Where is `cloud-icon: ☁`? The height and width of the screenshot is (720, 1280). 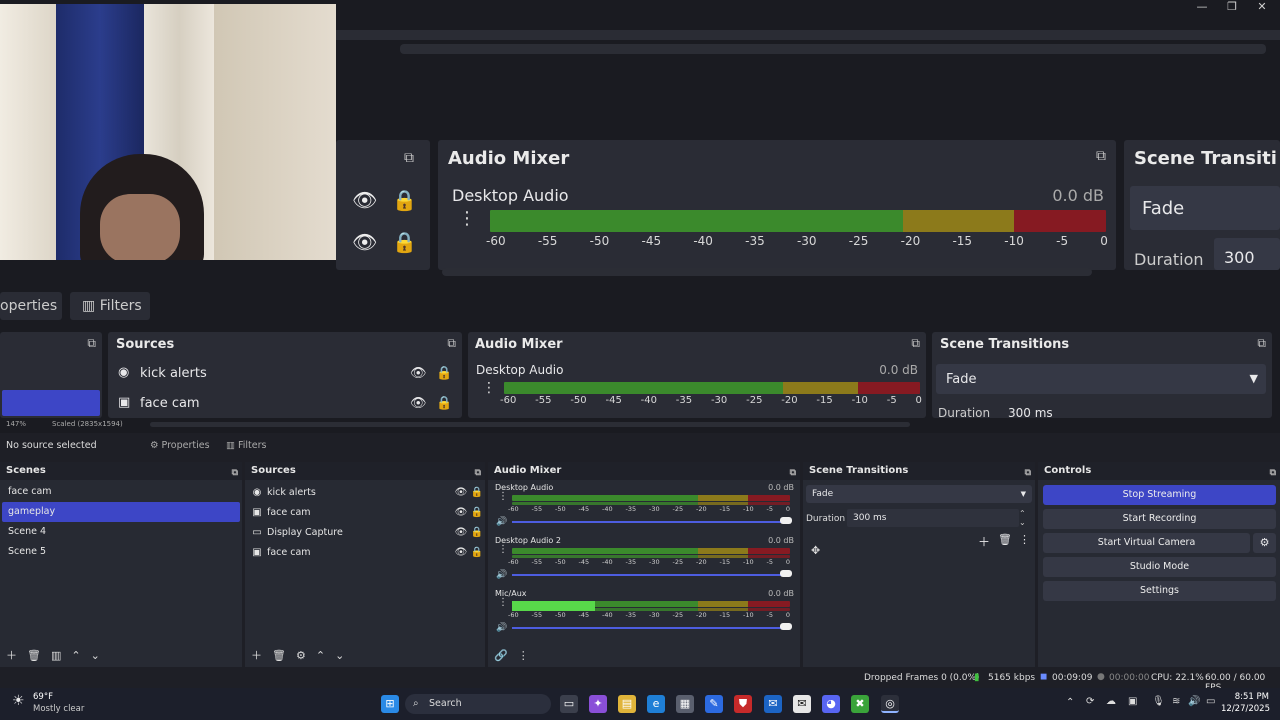
cloud-icon: ☁ is located at coordinates (1111, 701).